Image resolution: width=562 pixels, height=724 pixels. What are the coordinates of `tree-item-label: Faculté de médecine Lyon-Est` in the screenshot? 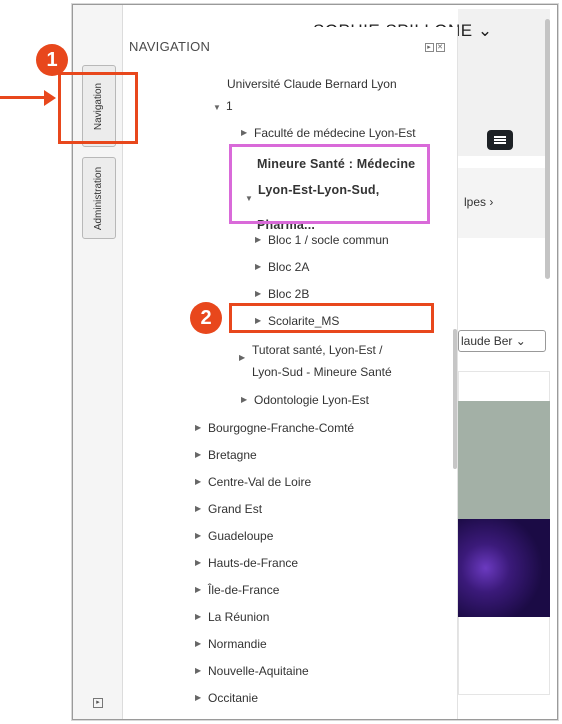 It's located at (335, 133).